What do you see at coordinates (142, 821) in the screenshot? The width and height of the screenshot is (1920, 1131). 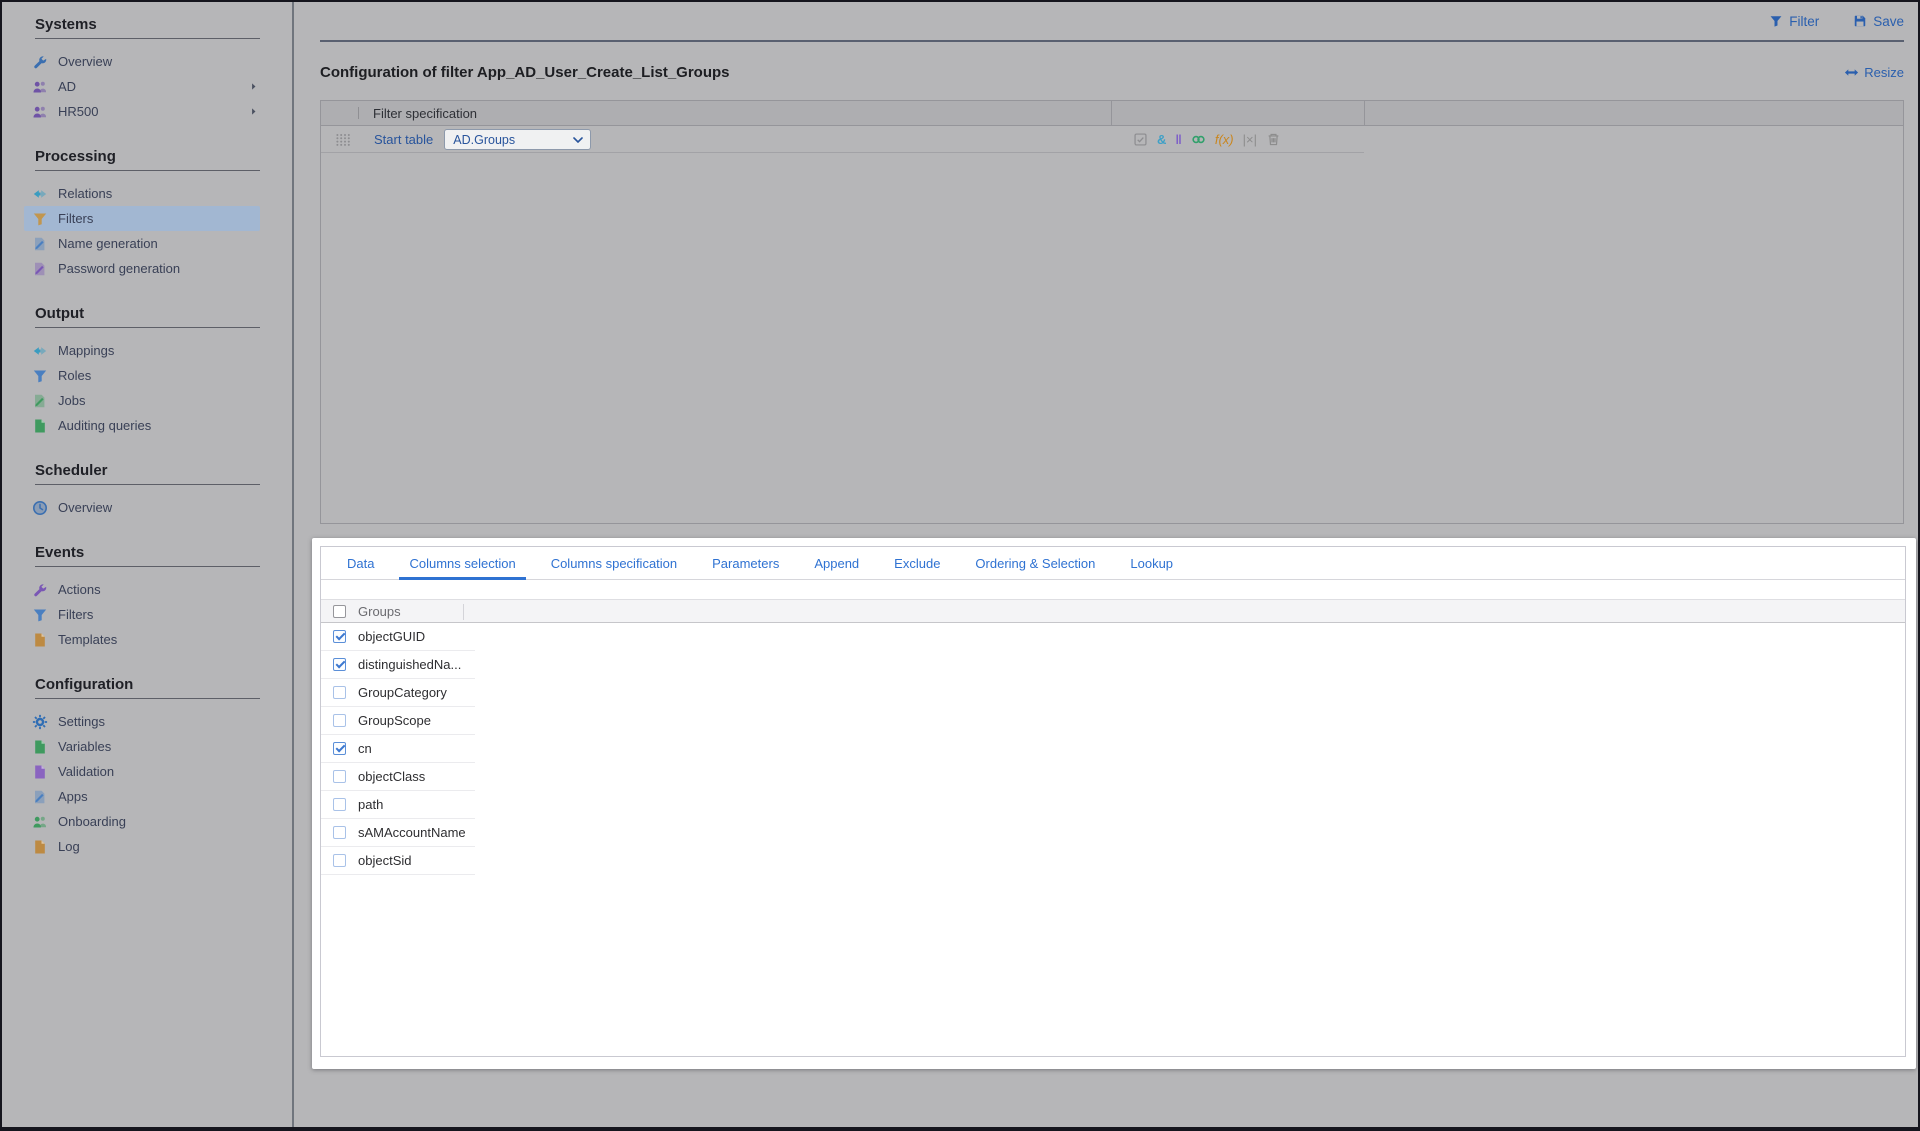 I see `sidebar-item-onboarding: Onboarding` at bounding box center [142, 821].